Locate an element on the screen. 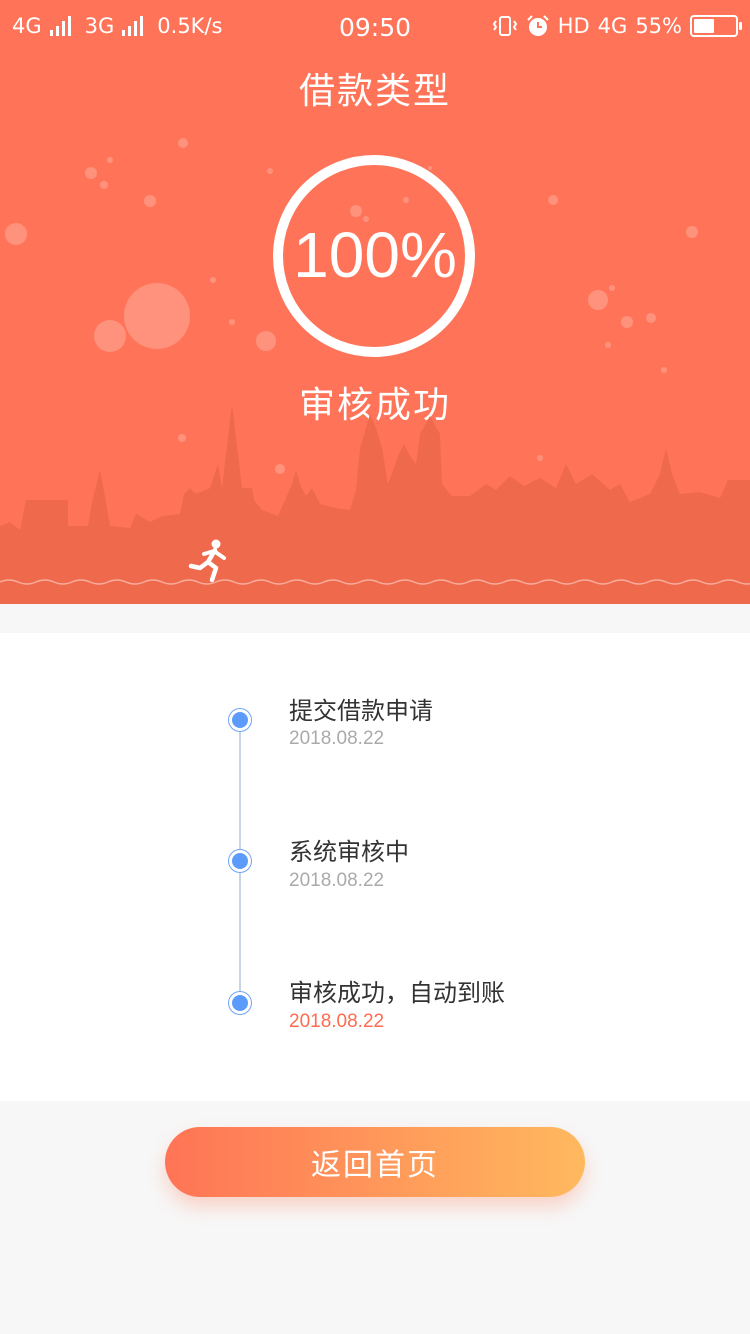 This screenshot has height=1334, width=750. hd-indicator: HD is located at coordinates (573, 26).